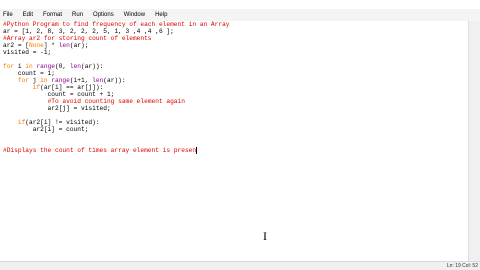 The width and height of the screenshot is (480, 270). Describe the element at coordinates (103, 15) in the screenshot. I see `menu-options: Options` at that location.